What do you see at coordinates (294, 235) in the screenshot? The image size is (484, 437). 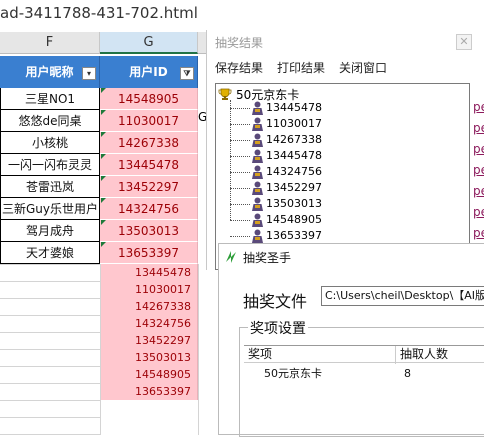 I see `winner-id: 13653397` at bounding box center [294, 235].